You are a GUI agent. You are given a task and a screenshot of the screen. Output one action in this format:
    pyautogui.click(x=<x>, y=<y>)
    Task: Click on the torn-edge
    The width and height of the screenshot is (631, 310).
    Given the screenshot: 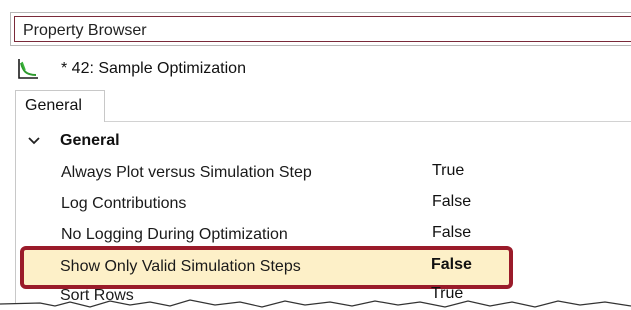 What is the action you would take?
    pyautogui.click(x=315, y=304)
    